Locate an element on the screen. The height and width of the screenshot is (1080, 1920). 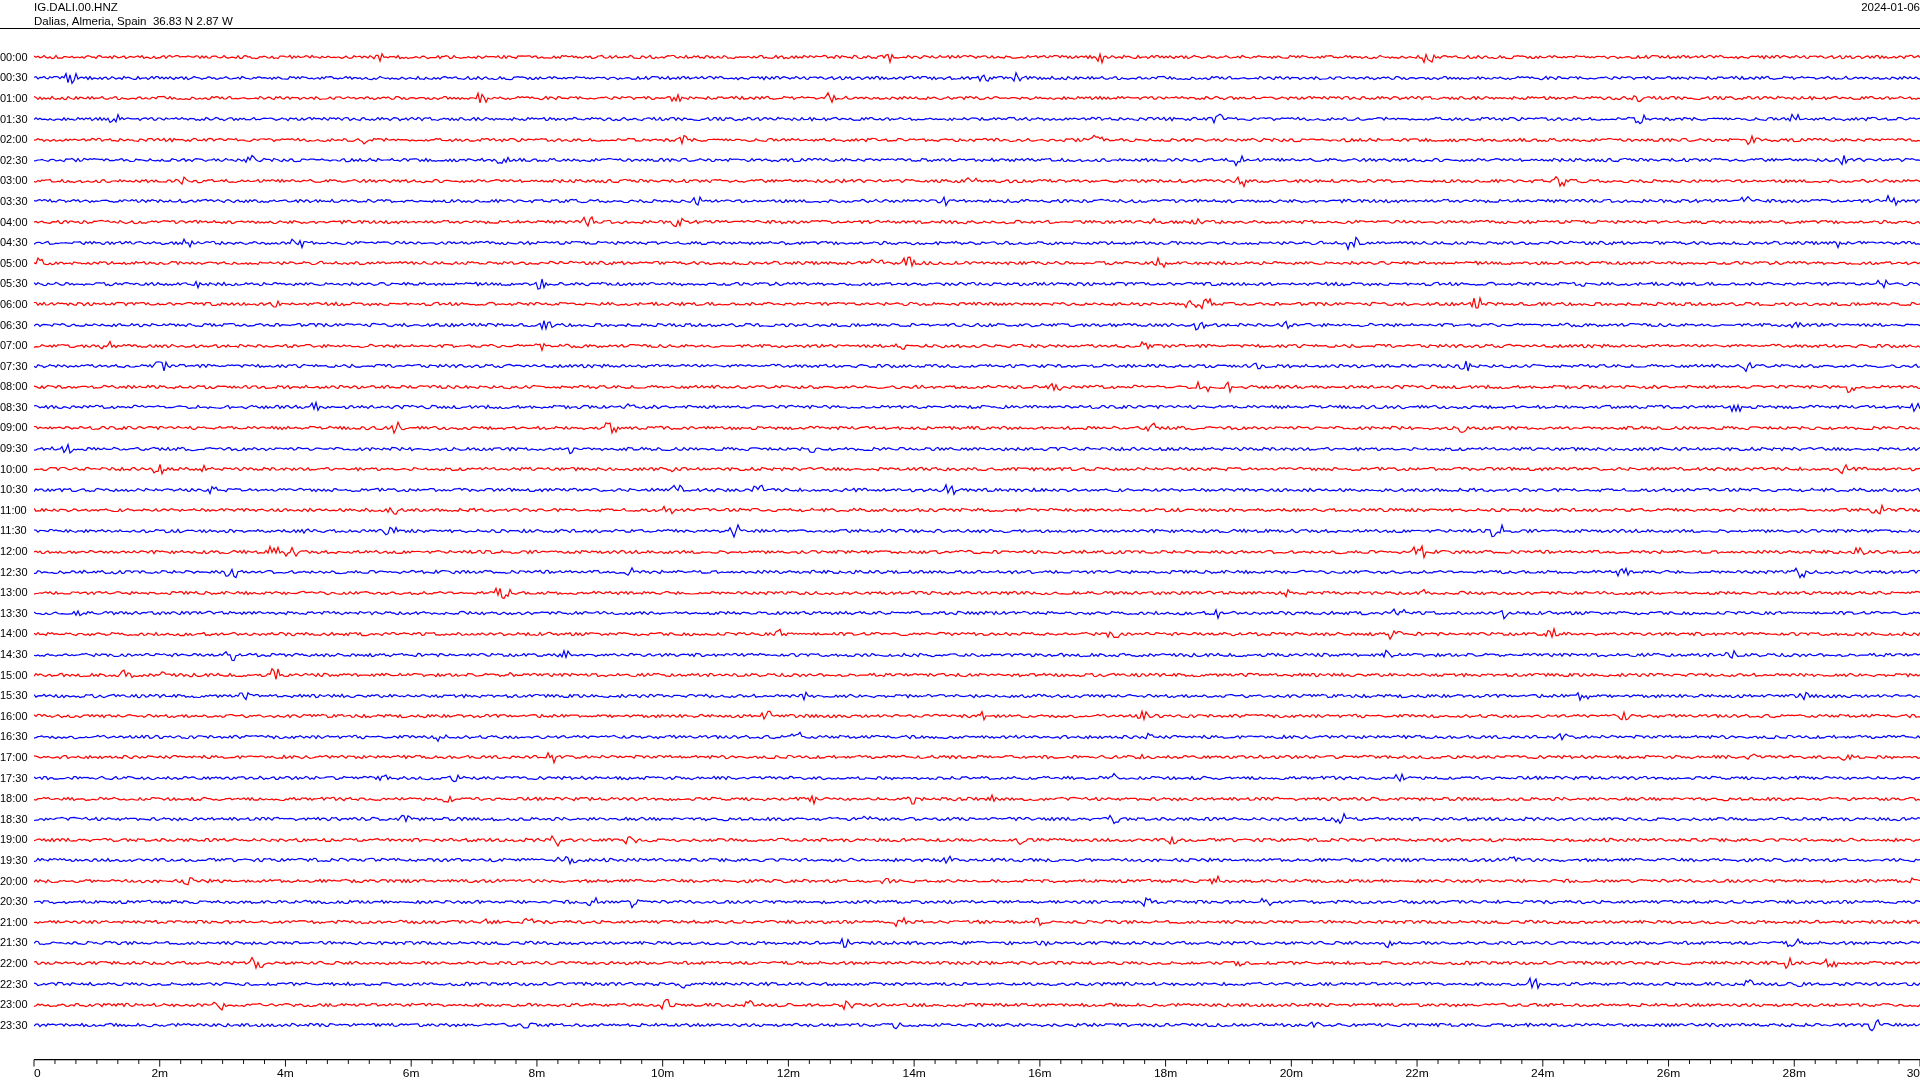
station-location: Dalias, Almeria, Spain 36.83 N 2.87 W is located at coordinates (133, 21).